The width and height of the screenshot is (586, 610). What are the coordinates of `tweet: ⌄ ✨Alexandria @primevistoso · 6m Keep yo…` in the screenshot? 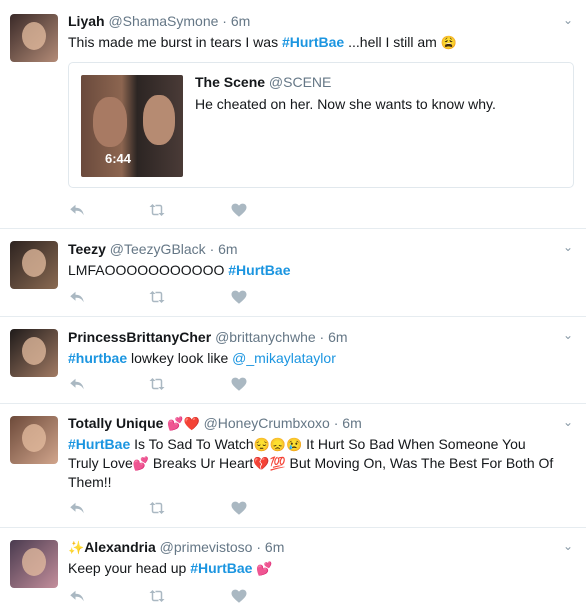 It's located at (293, 569).